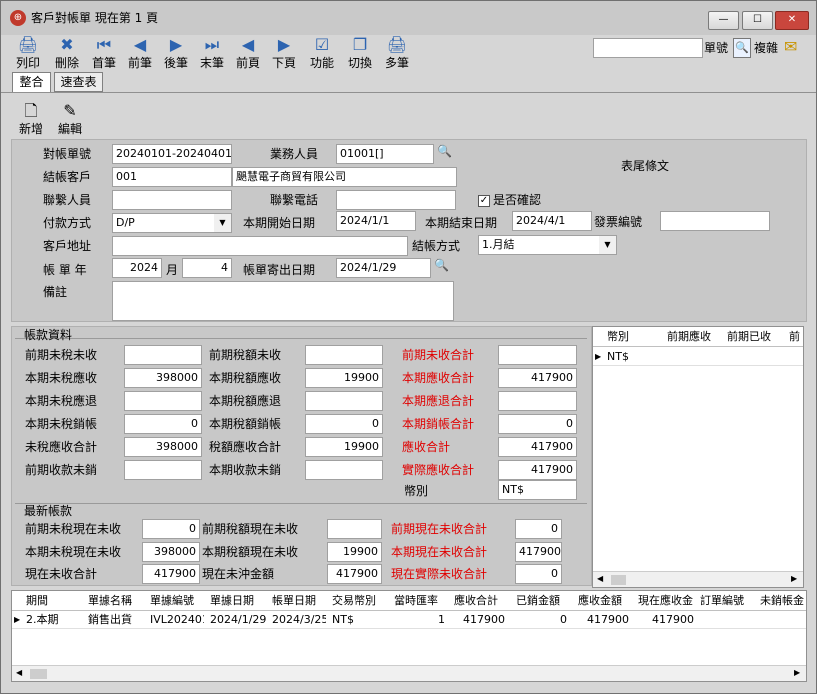 This screenshot has width=817, height=694. I want to click on detail-col-header: 期間, so click(56, 601).